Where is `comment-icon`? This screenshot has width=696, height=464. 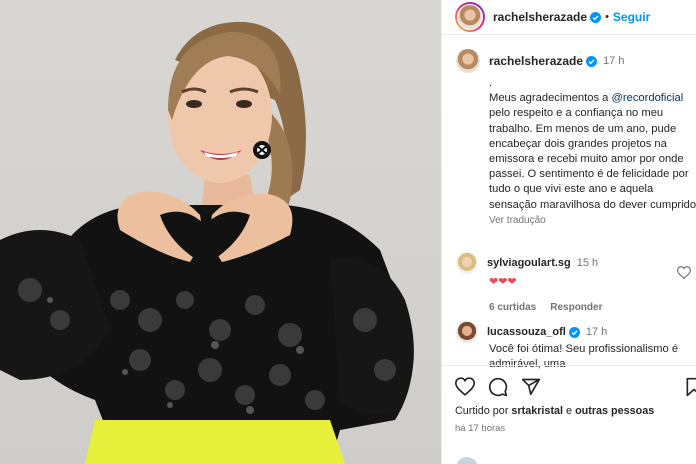 comment-icon is located at coordinates (498, 387).